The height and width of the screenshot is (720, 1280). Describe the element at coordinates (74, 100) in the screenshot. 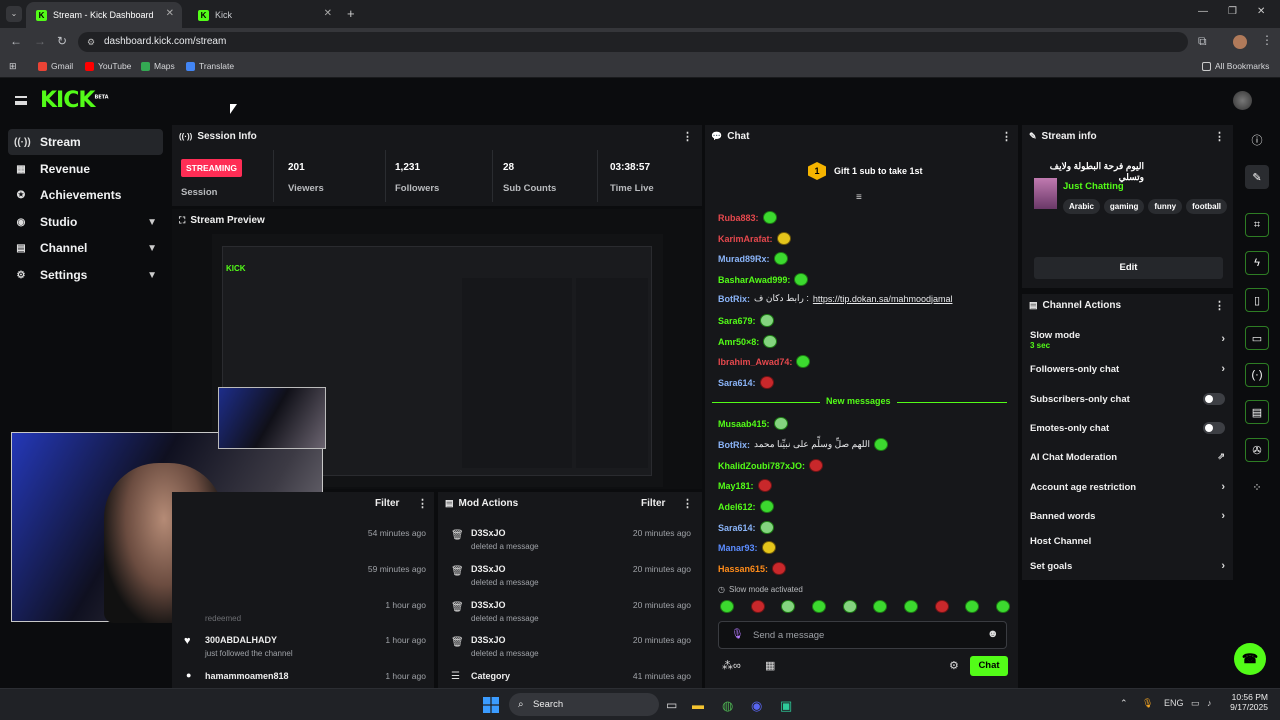

I see `kick-logo: KICKBETA` at that location.